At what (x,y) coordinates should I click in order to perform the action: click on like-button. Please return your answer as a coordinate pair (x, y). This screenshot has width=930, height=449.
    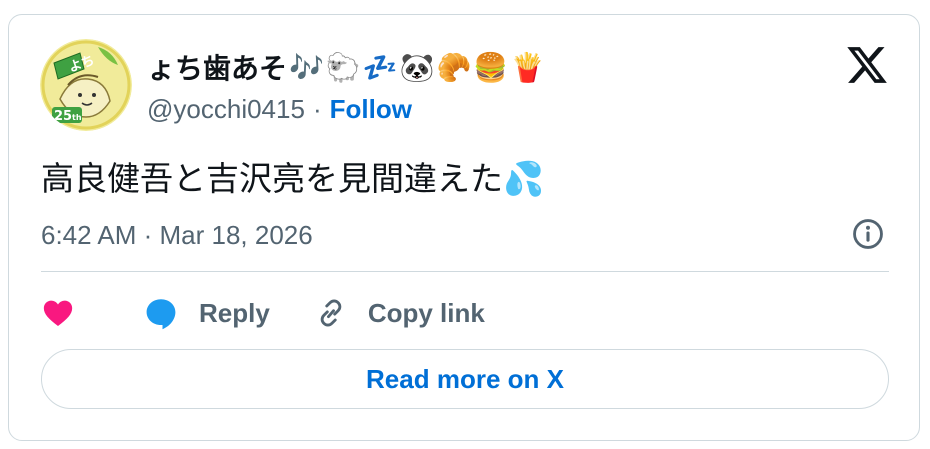
    Looking at the image, I should click on (58, 313).